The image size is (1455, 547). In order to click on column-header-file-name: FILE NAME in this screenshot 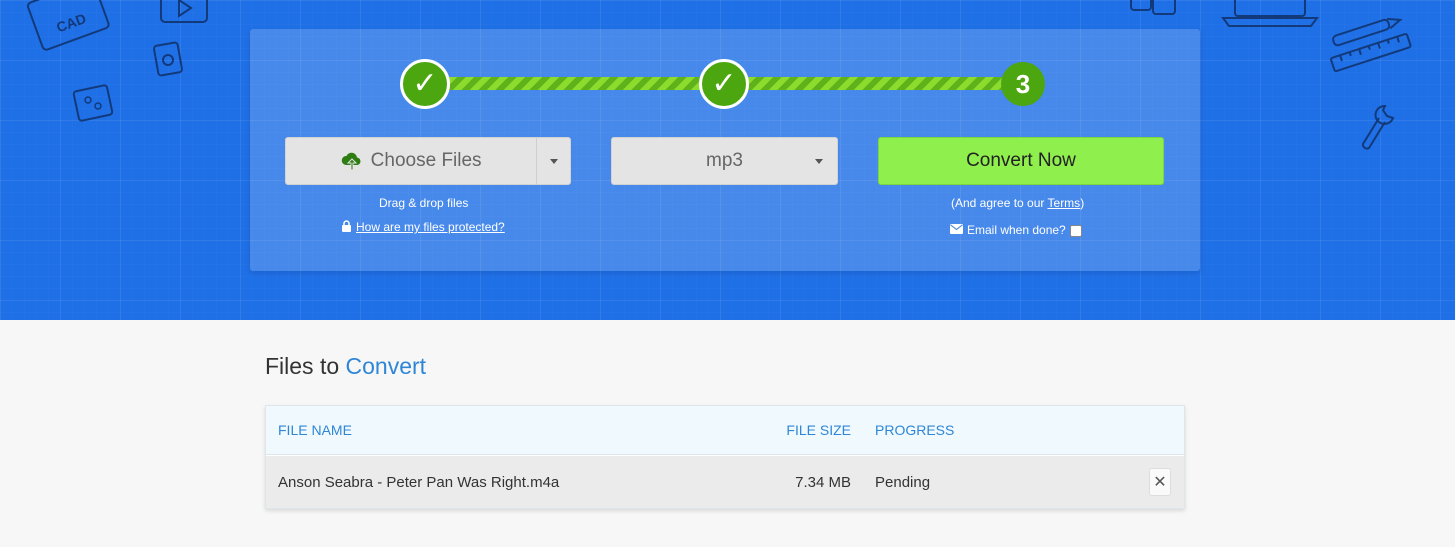, I will do `click(315, 430)`.